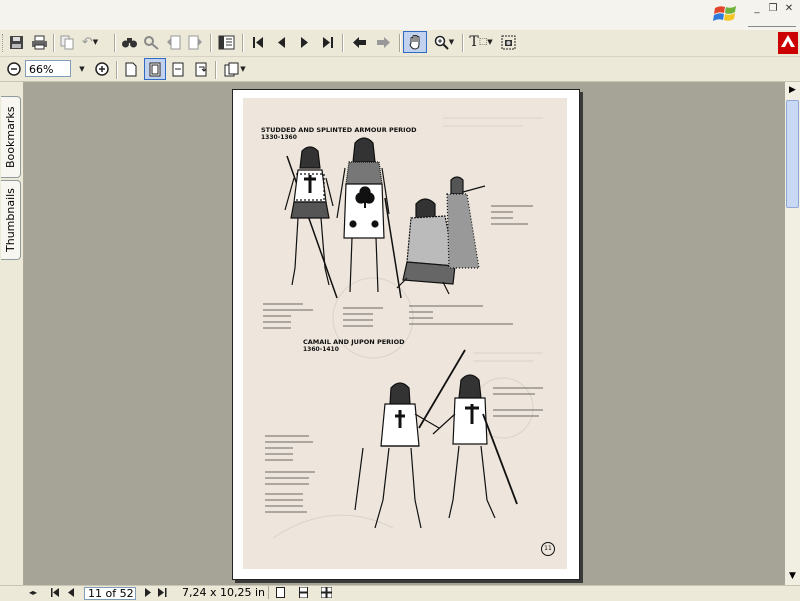  I want to click on select-text-icon: T ⬚ ▼, so click(481, 42).